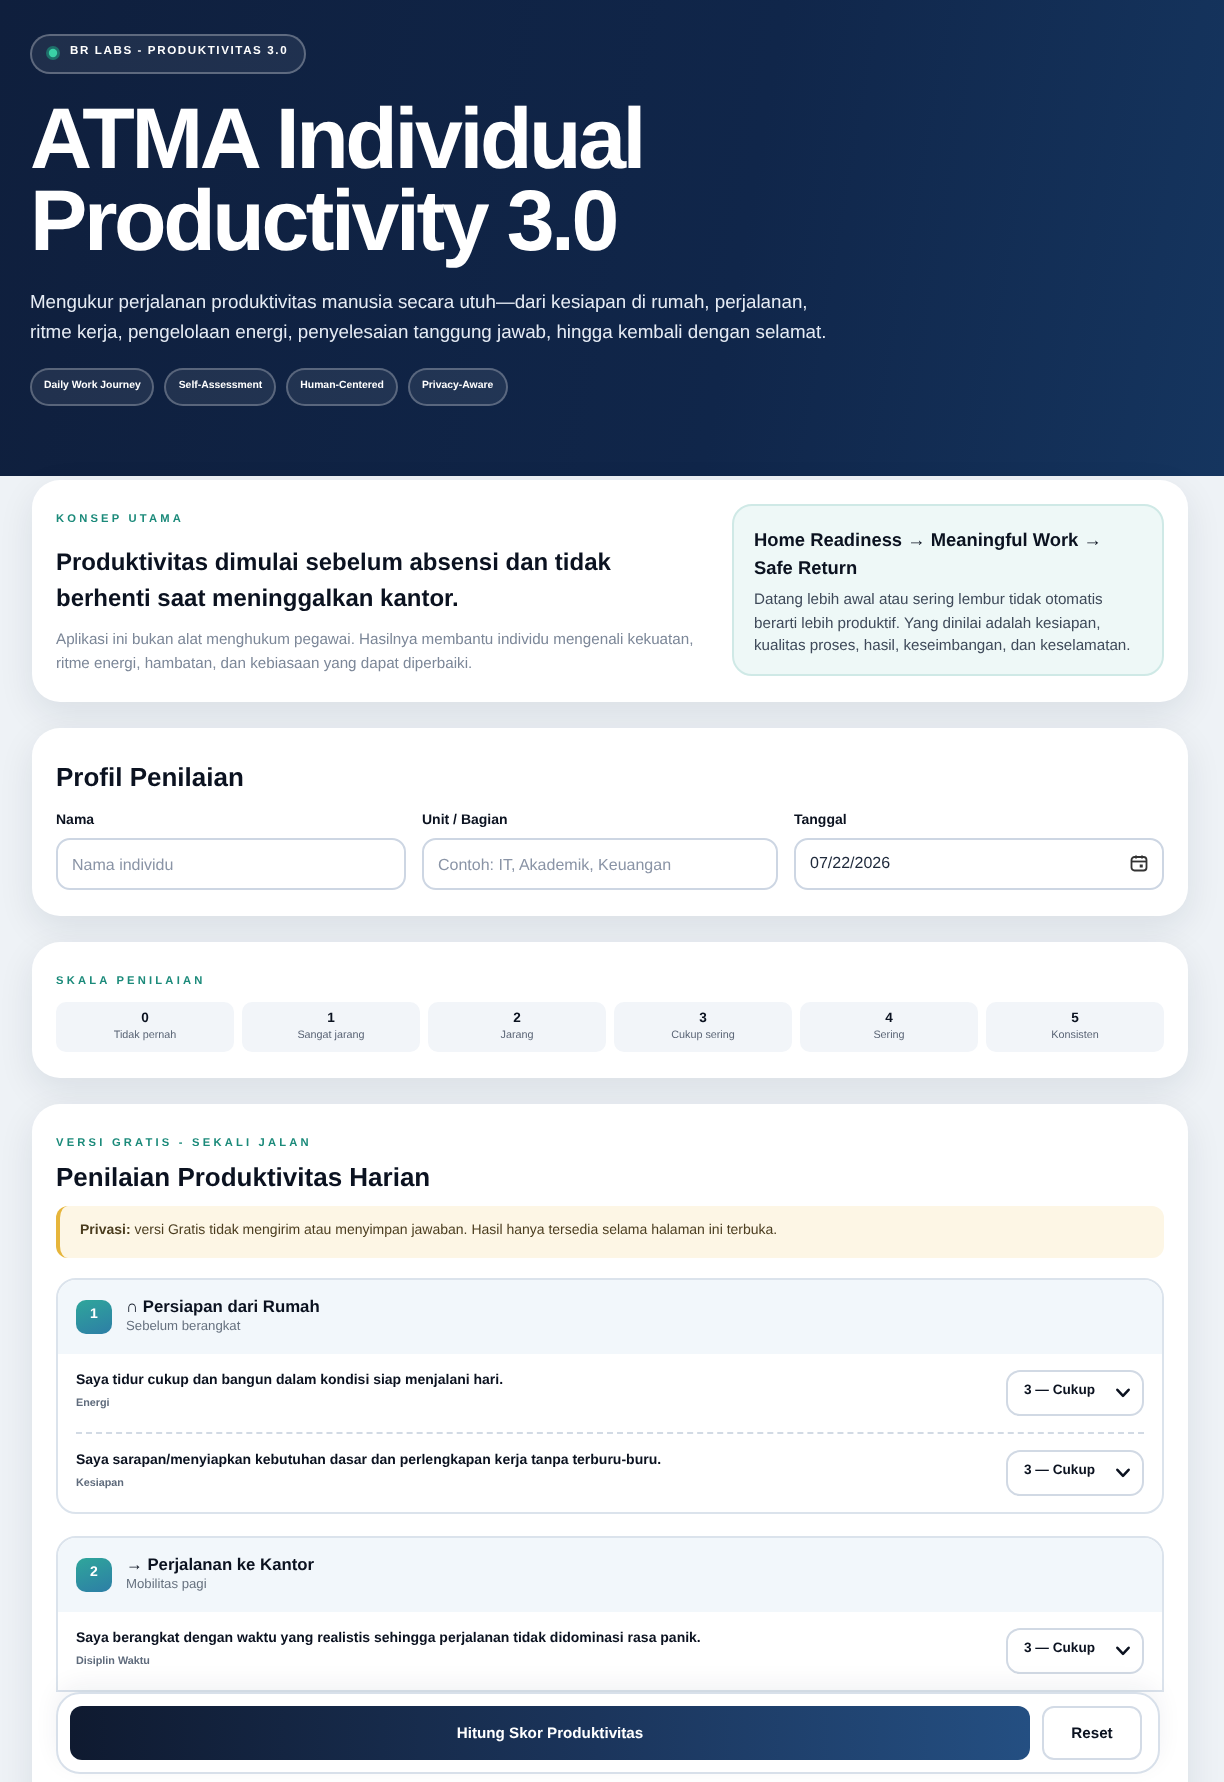 Image resolution: width=1224 pixels, height=1782 pixels. Describe the element at coordinates (231, 864) in the screenshot. I see `text-field: Nama individu` at that location.